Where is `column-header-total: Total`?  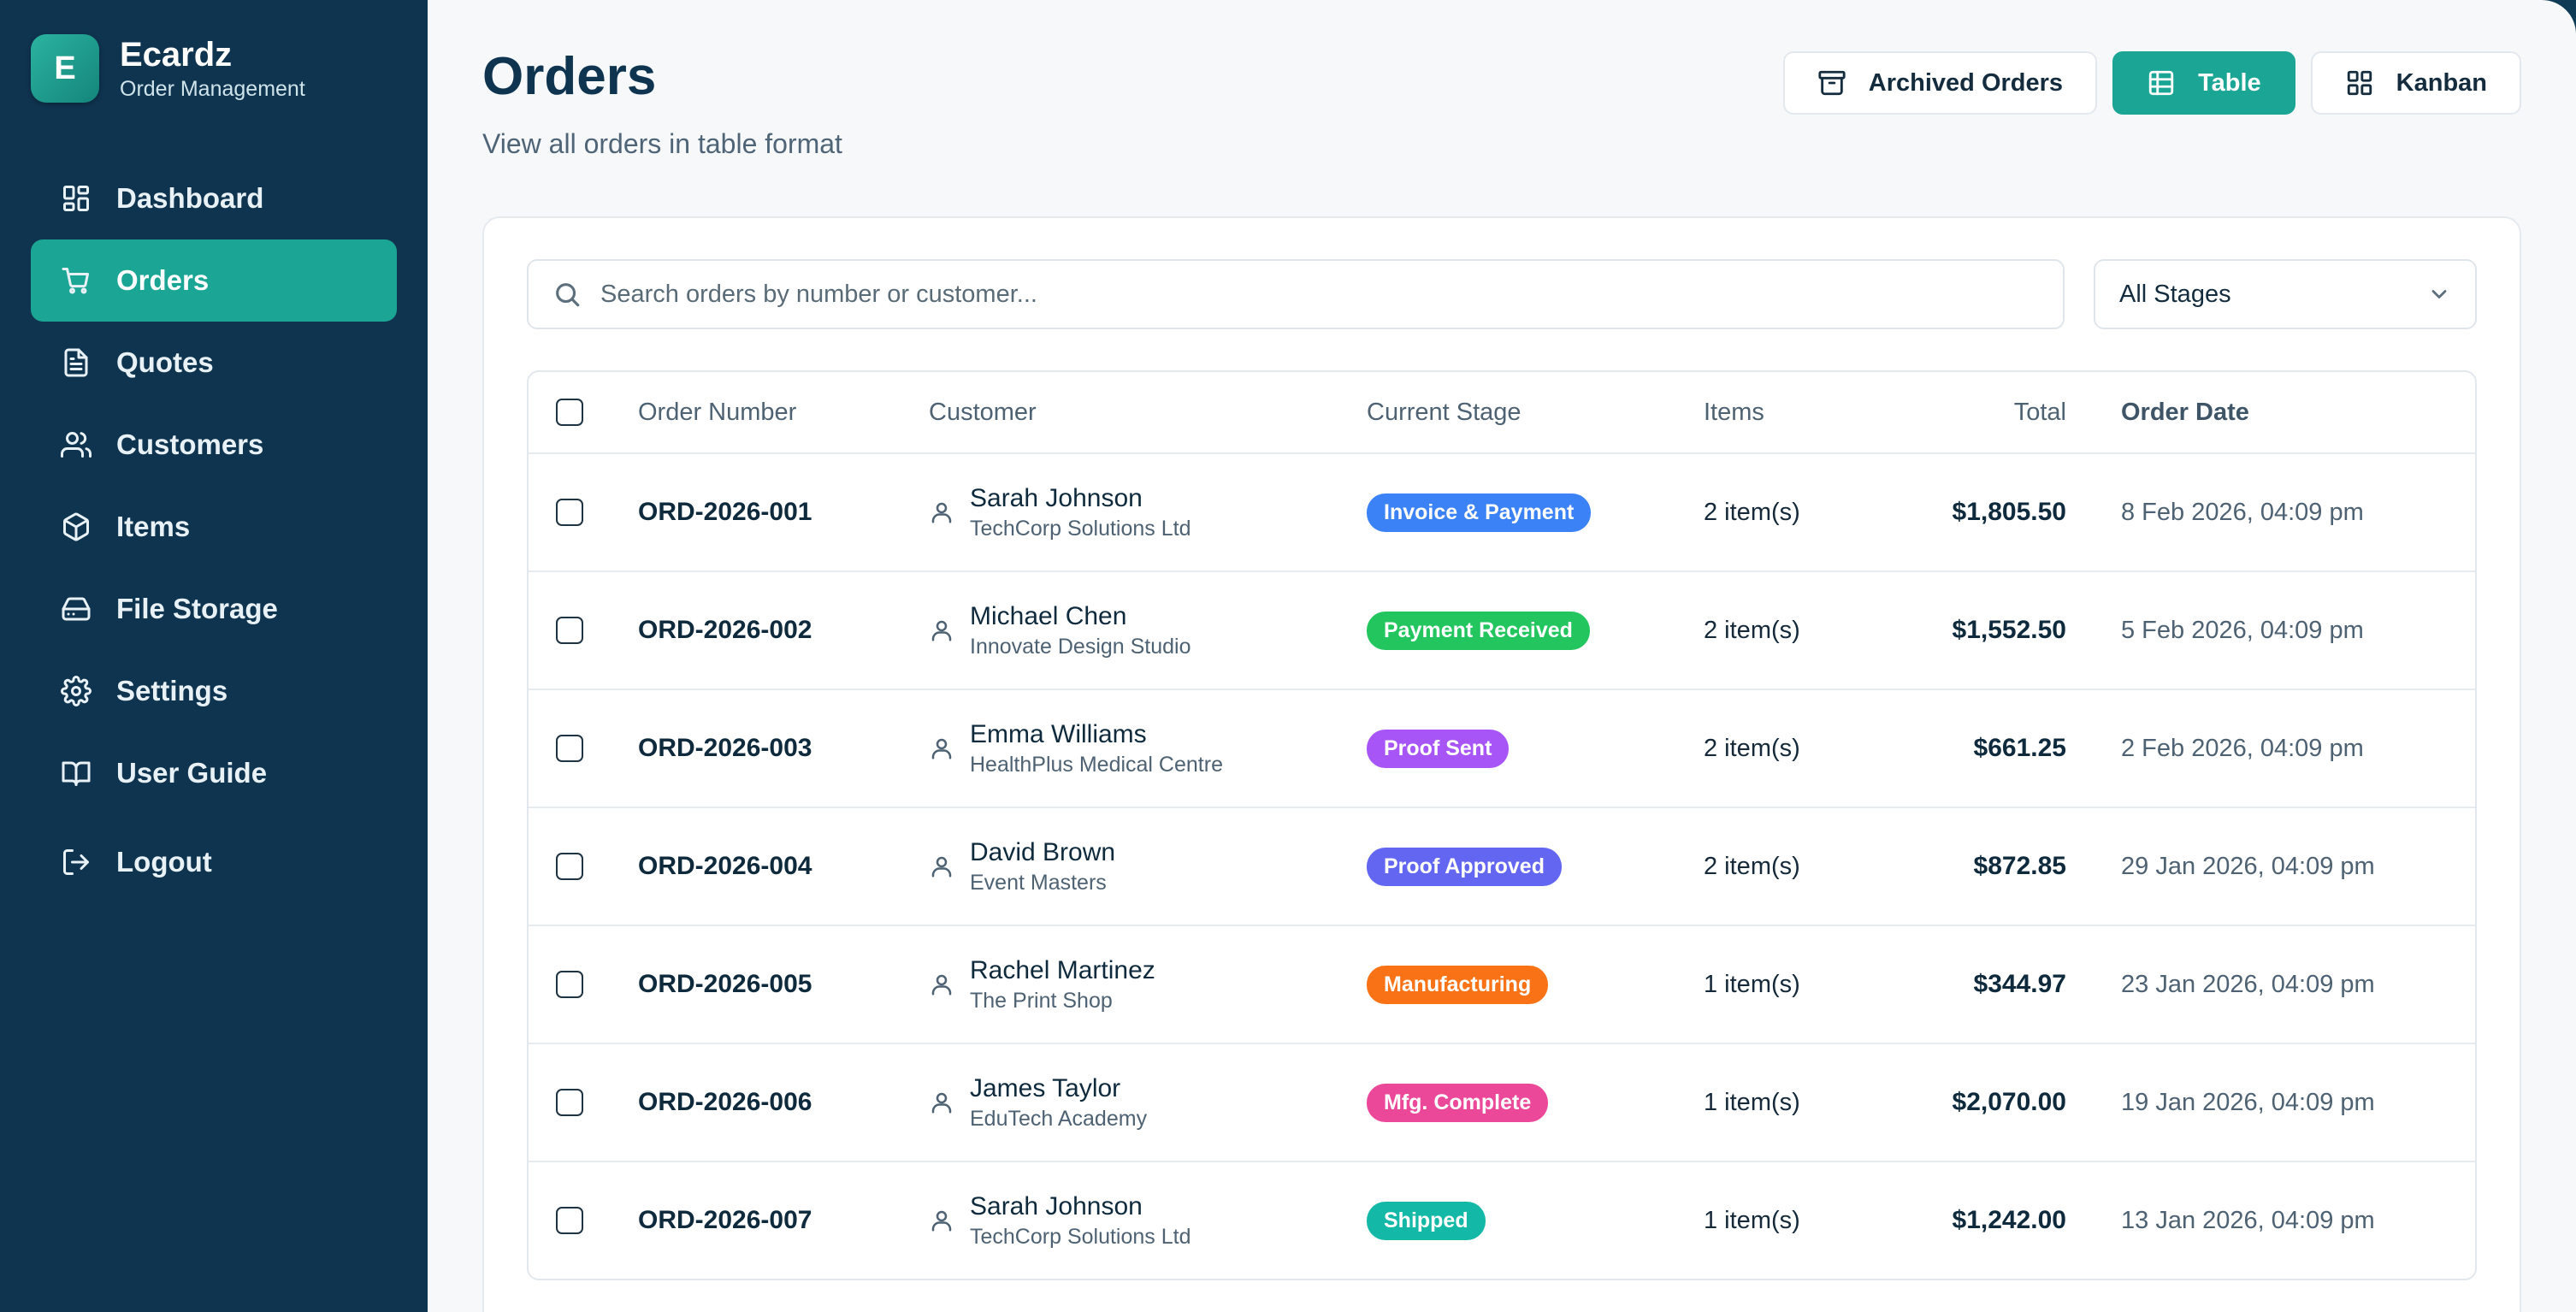 column-header-total: Total is located at coordinates (1991, 413).